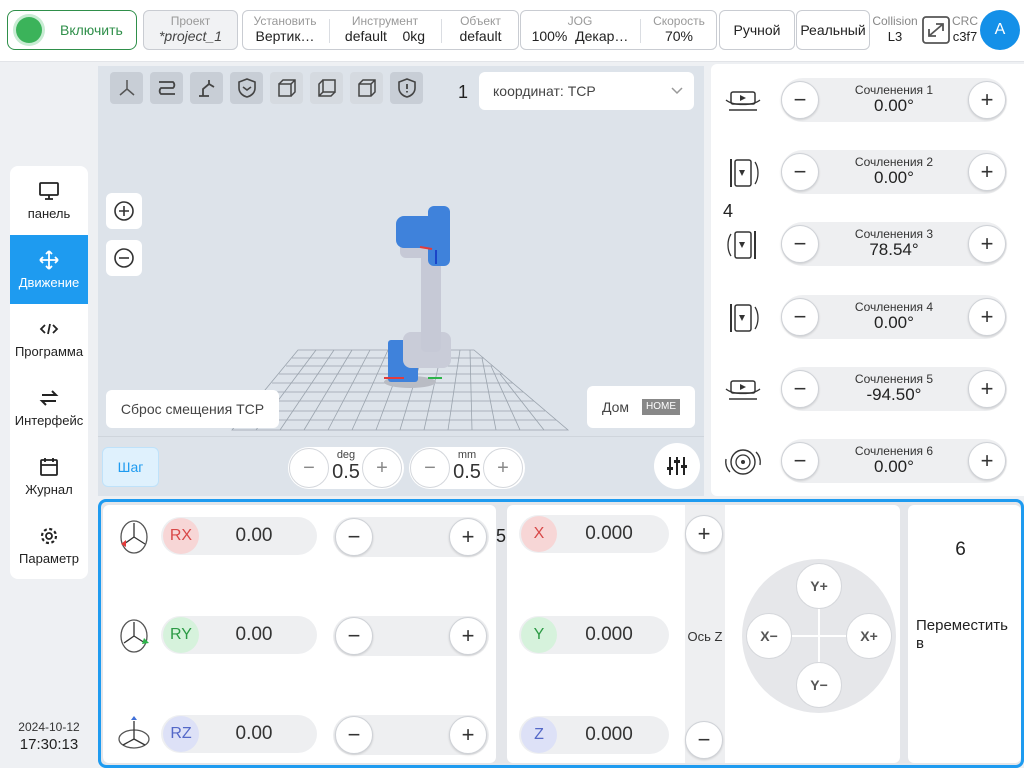 Image resolution: width=1024 pixels, height=768 pixels. I want to click on rz-jog-control: − +, so click(411, 735).